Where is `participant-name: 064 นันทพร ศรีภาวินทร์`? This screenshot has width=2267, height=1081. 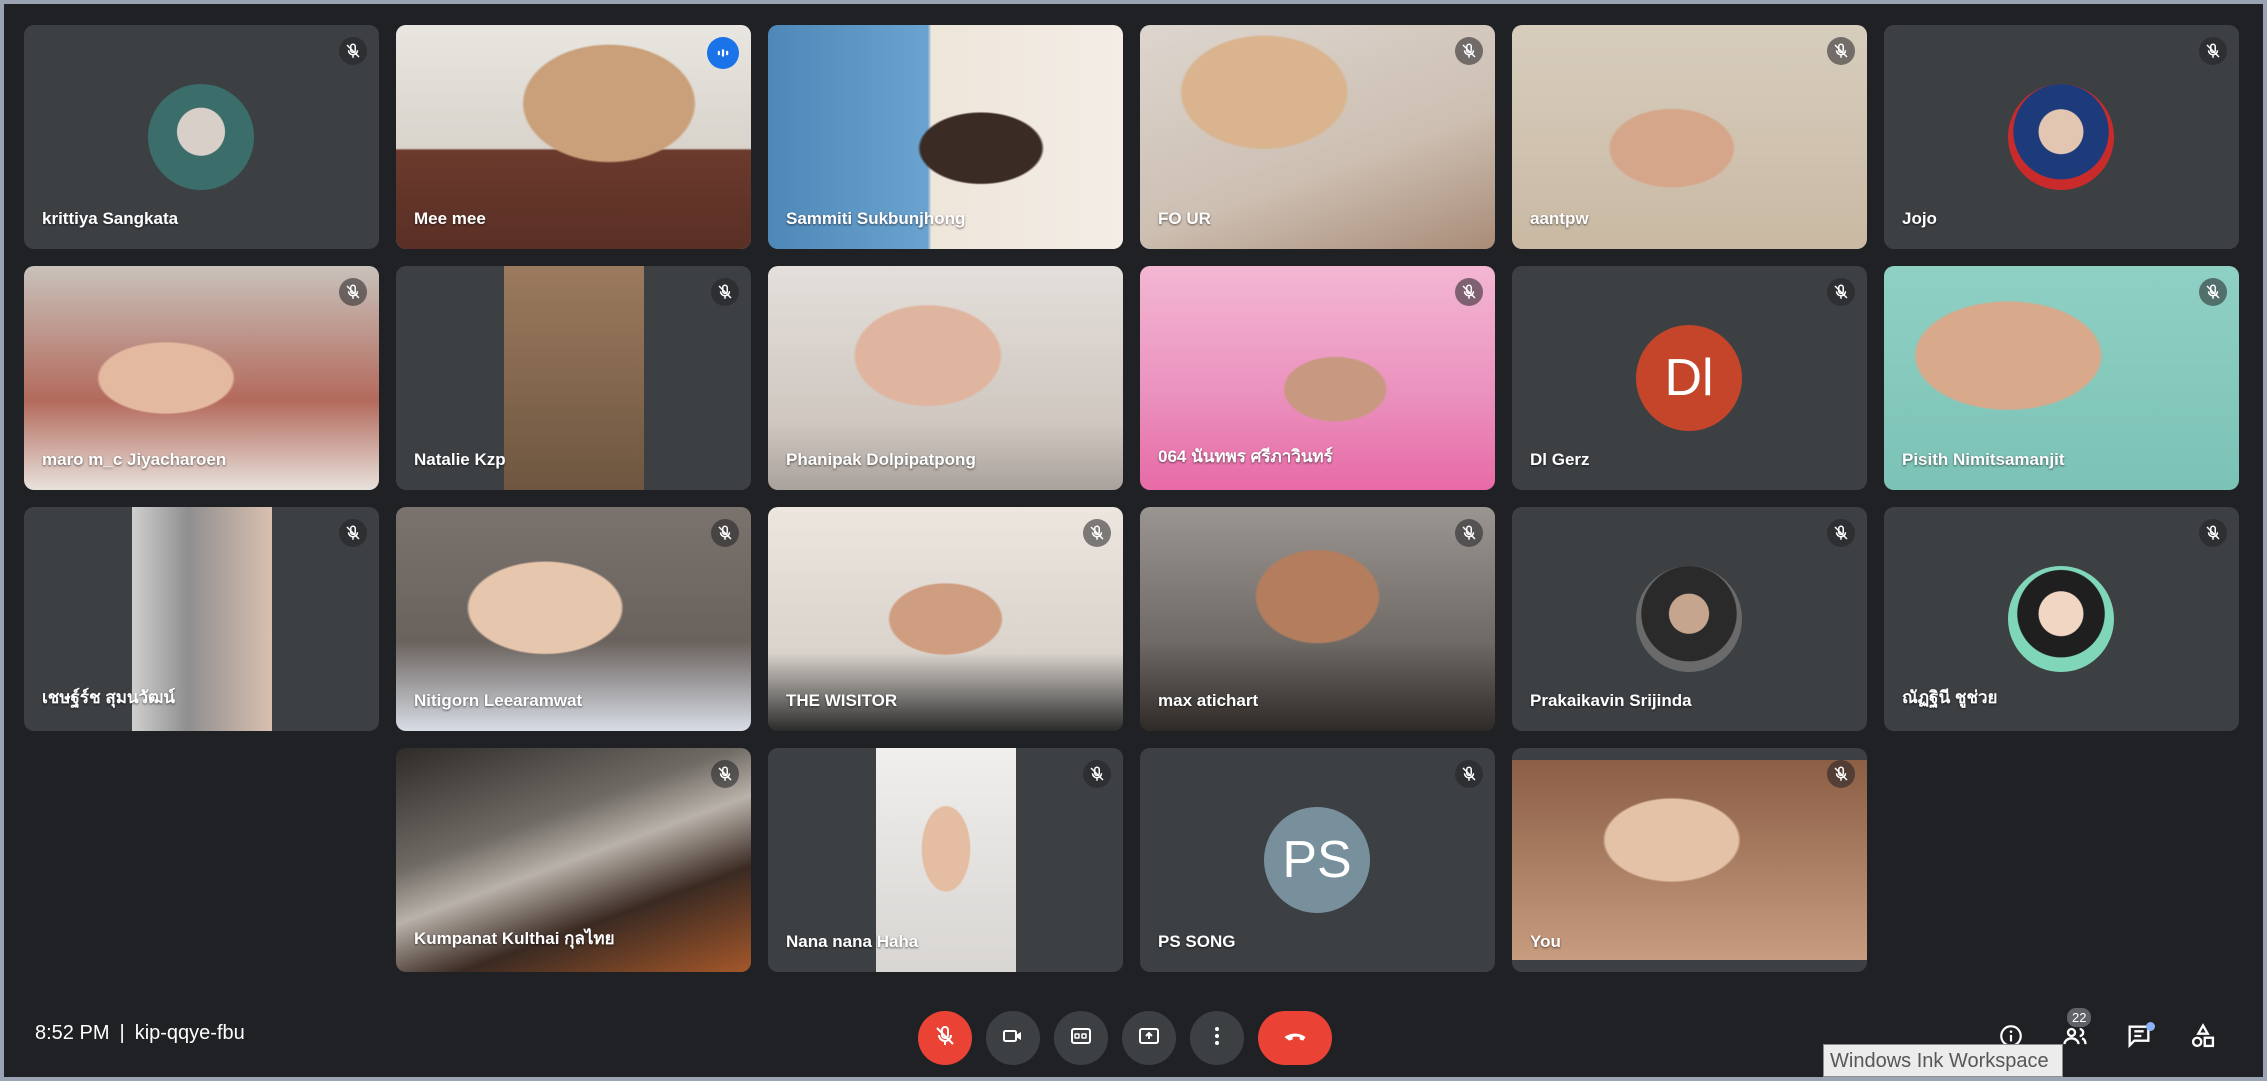
participant-name: 064 นันทพร ศรีภาวินทร์ is located at coordinates (1245, 456).